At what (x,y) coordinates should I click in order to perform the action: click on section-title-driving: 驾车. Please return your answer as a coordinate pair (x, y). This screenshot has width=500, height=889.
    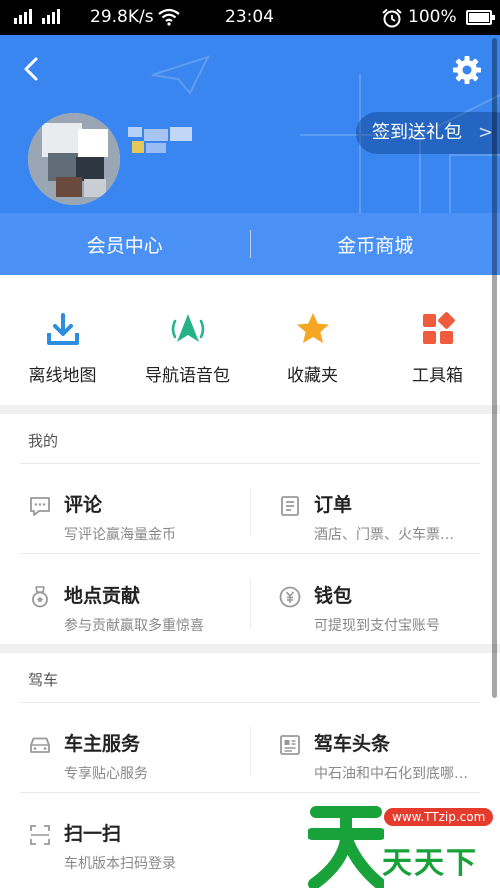
    Looking at the image, I should click on (43, 680).